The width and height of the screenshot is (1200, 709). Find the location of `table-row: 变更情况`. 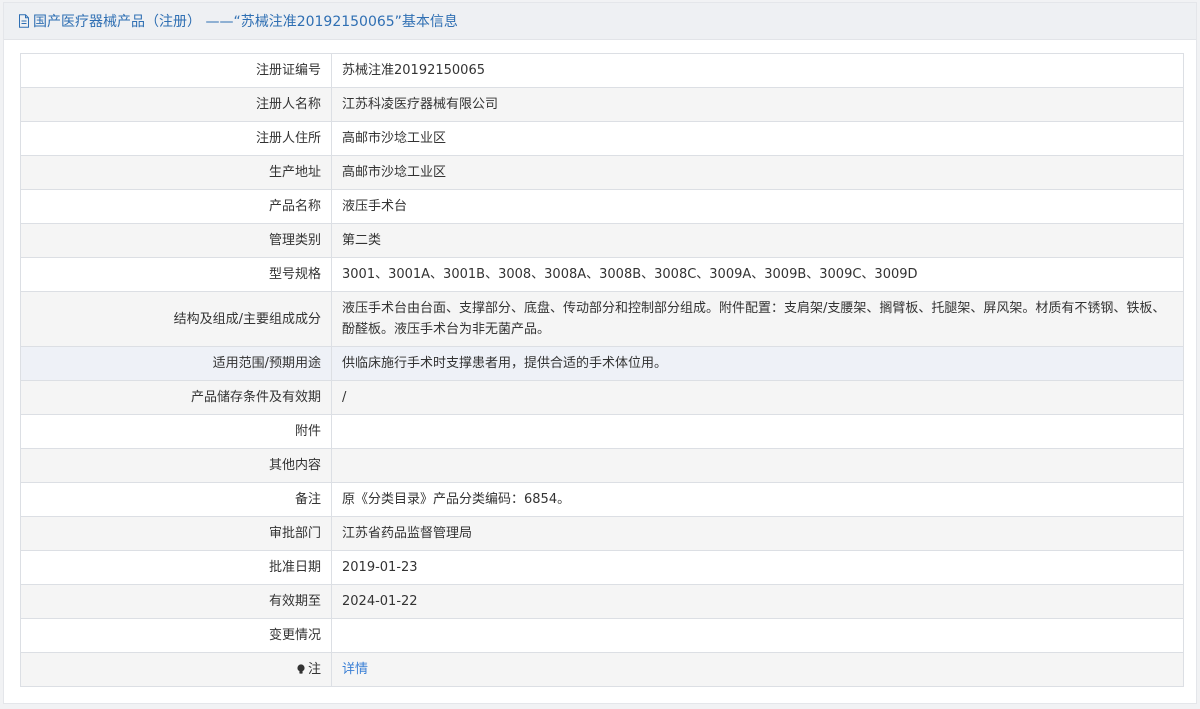

table-row: 变更情况 is located at coordinates (602, 635).